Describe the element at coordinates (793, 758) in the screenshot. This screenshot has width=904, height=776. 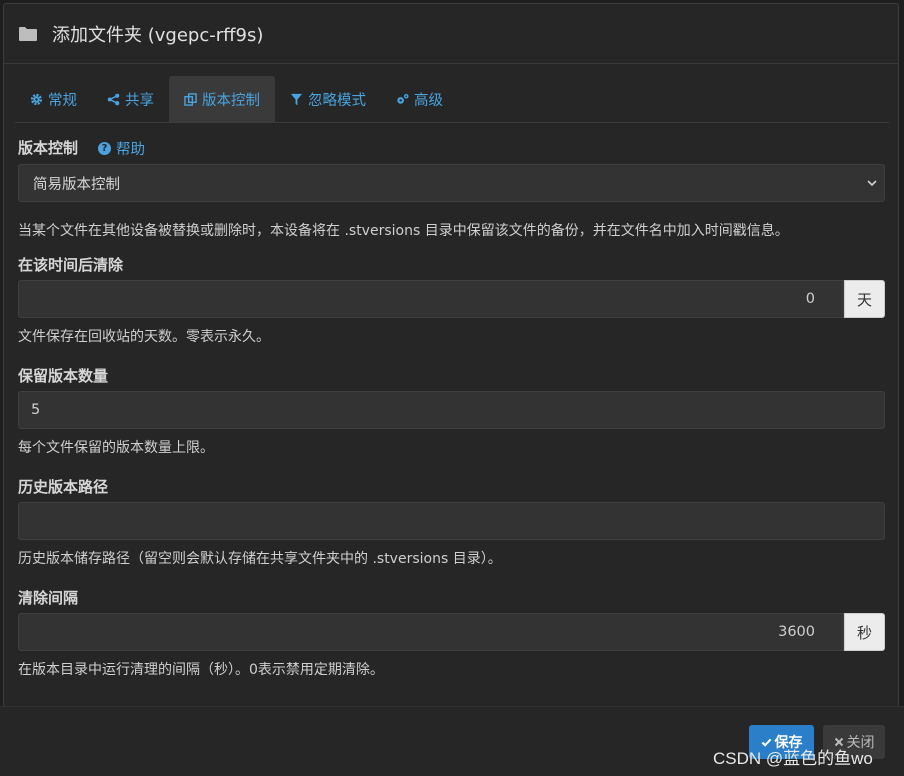
I see `watermark: CSDN @蓝色的鱼wo` at that location.